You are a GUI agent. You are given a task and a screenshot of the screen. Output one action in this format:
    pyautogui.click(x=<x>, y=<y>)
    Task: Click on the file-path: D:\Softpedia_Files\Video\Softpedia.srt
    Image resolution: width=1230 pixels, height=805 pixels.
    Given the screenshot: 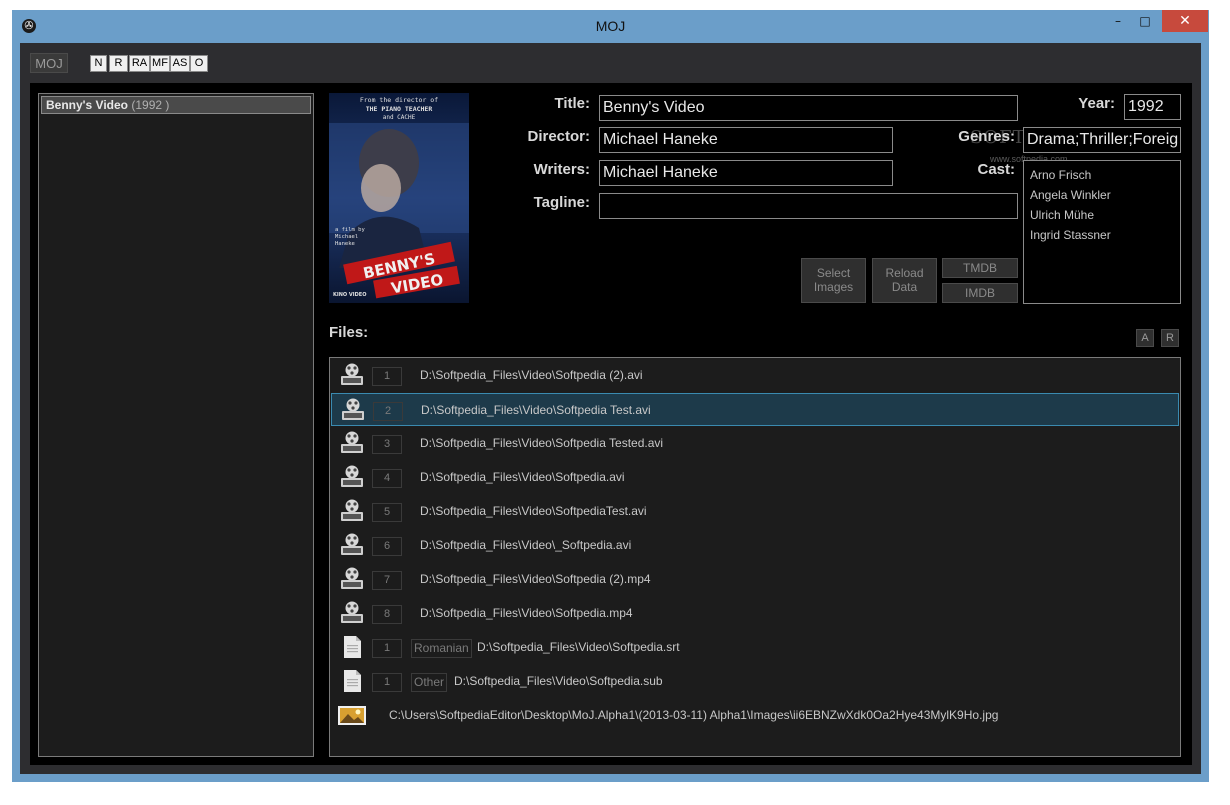 What is the action you would take?
    pyautogui.click(x=578, y=647)
    